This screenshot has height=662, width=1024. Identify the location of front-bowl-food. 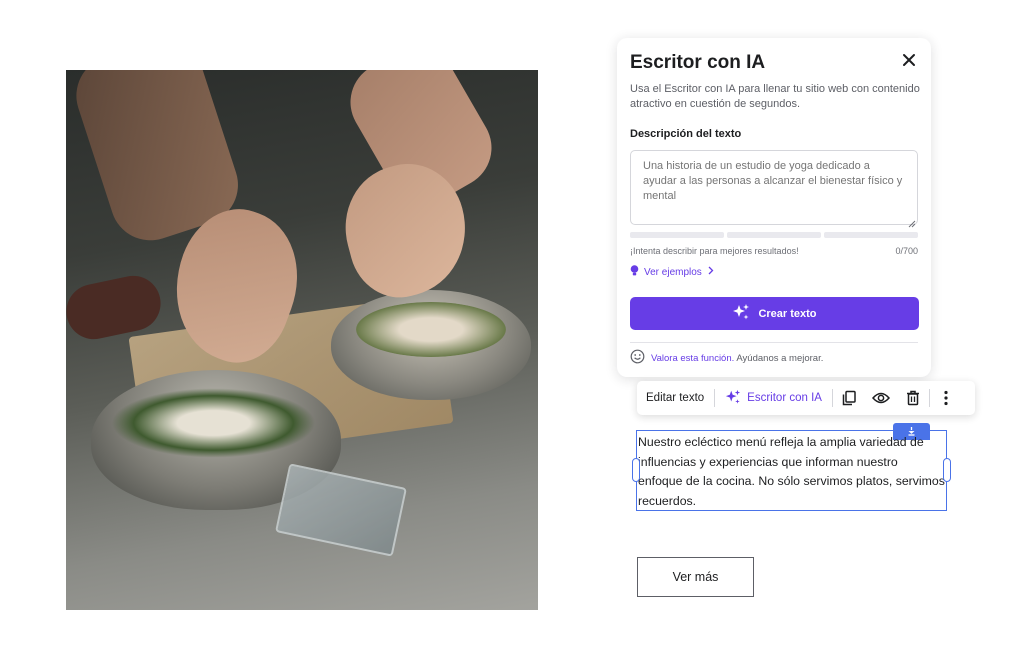
(213, 423).